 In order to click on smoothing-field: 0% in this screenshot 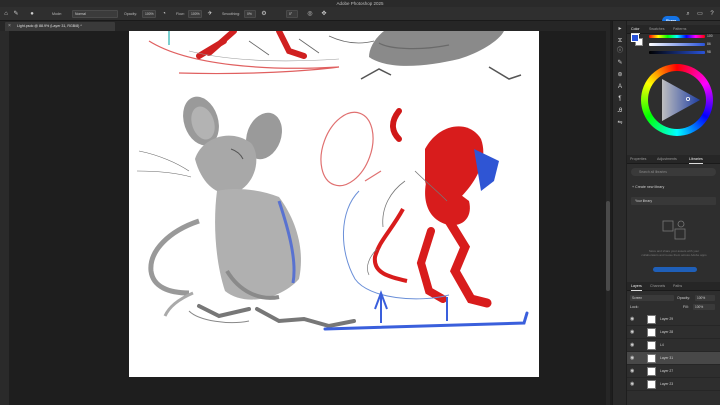, I will do `click(250, 14)`.